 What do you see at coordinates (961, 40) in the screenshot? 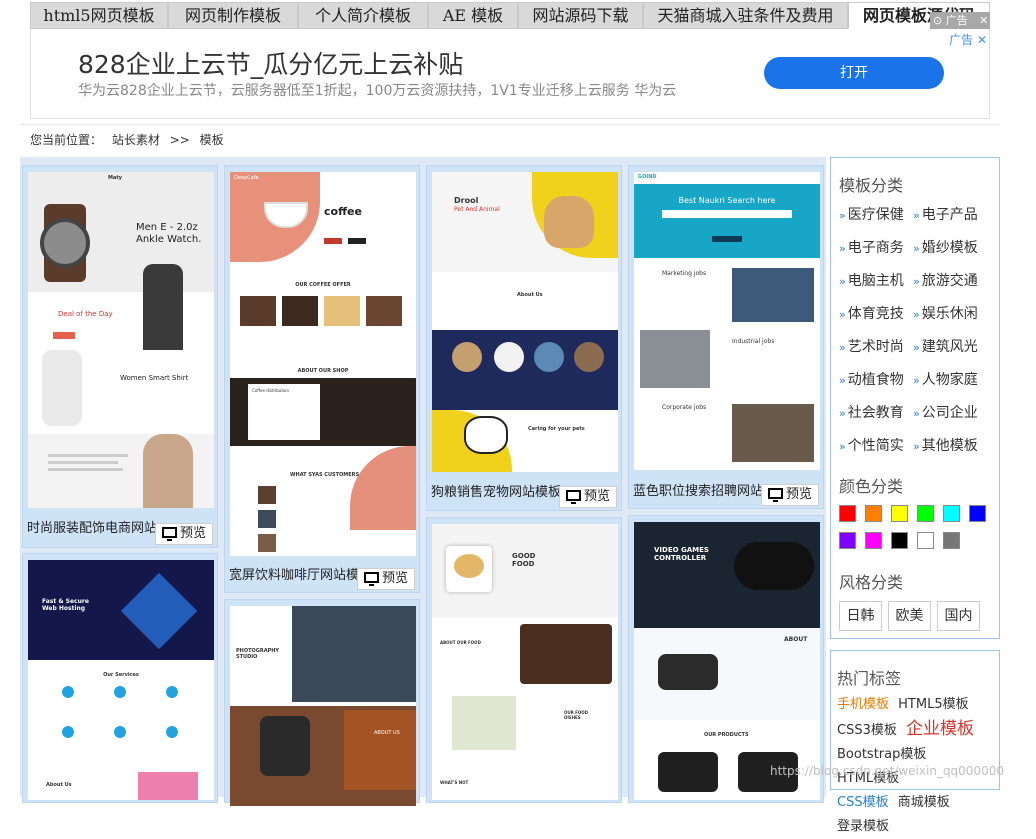
I see `ad-label-text: 广告` at bounding box center [961, 40].